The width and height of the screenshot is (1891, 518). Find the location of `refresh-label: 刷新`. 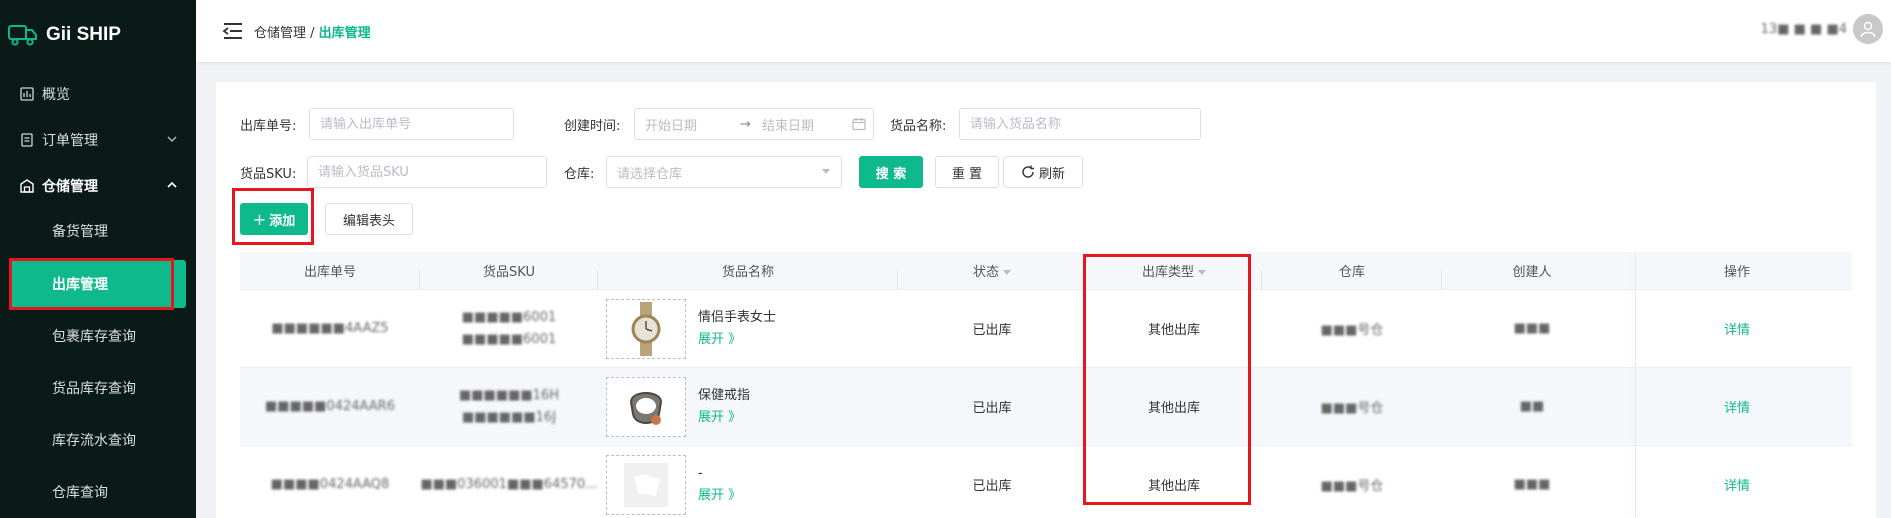

refresh-label: 刷新 is located at coordinates (1051, 174).